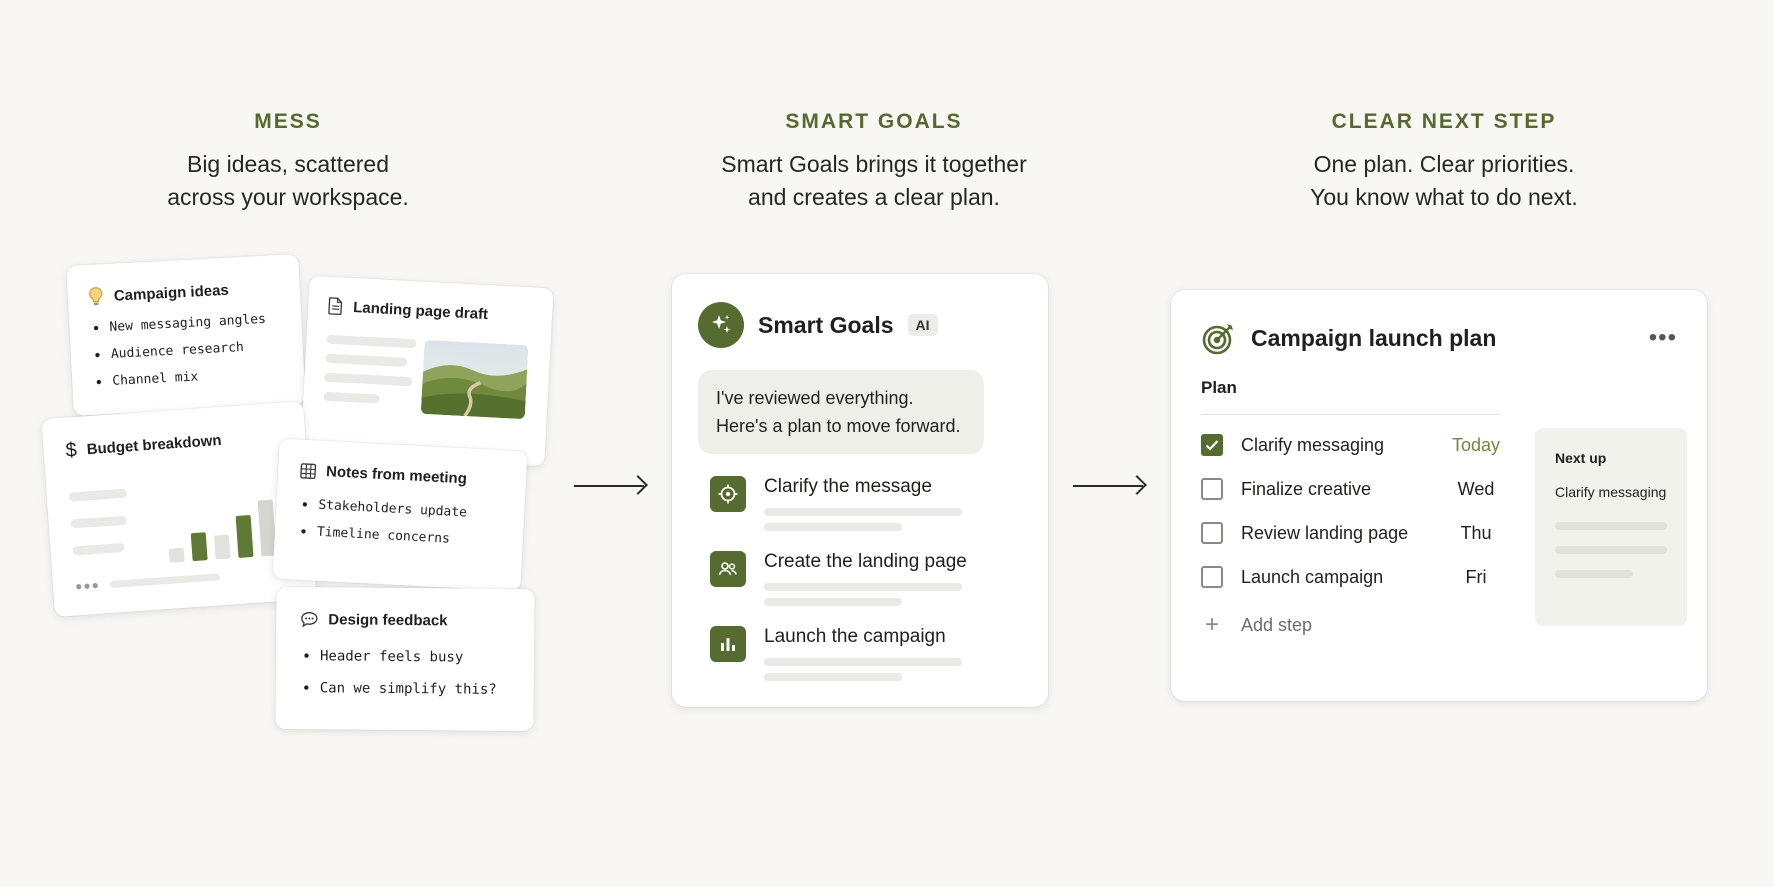 This screenshot has height=887, width=1774. I want to click on landing-page-placeholder-lines, so click(370, 370).